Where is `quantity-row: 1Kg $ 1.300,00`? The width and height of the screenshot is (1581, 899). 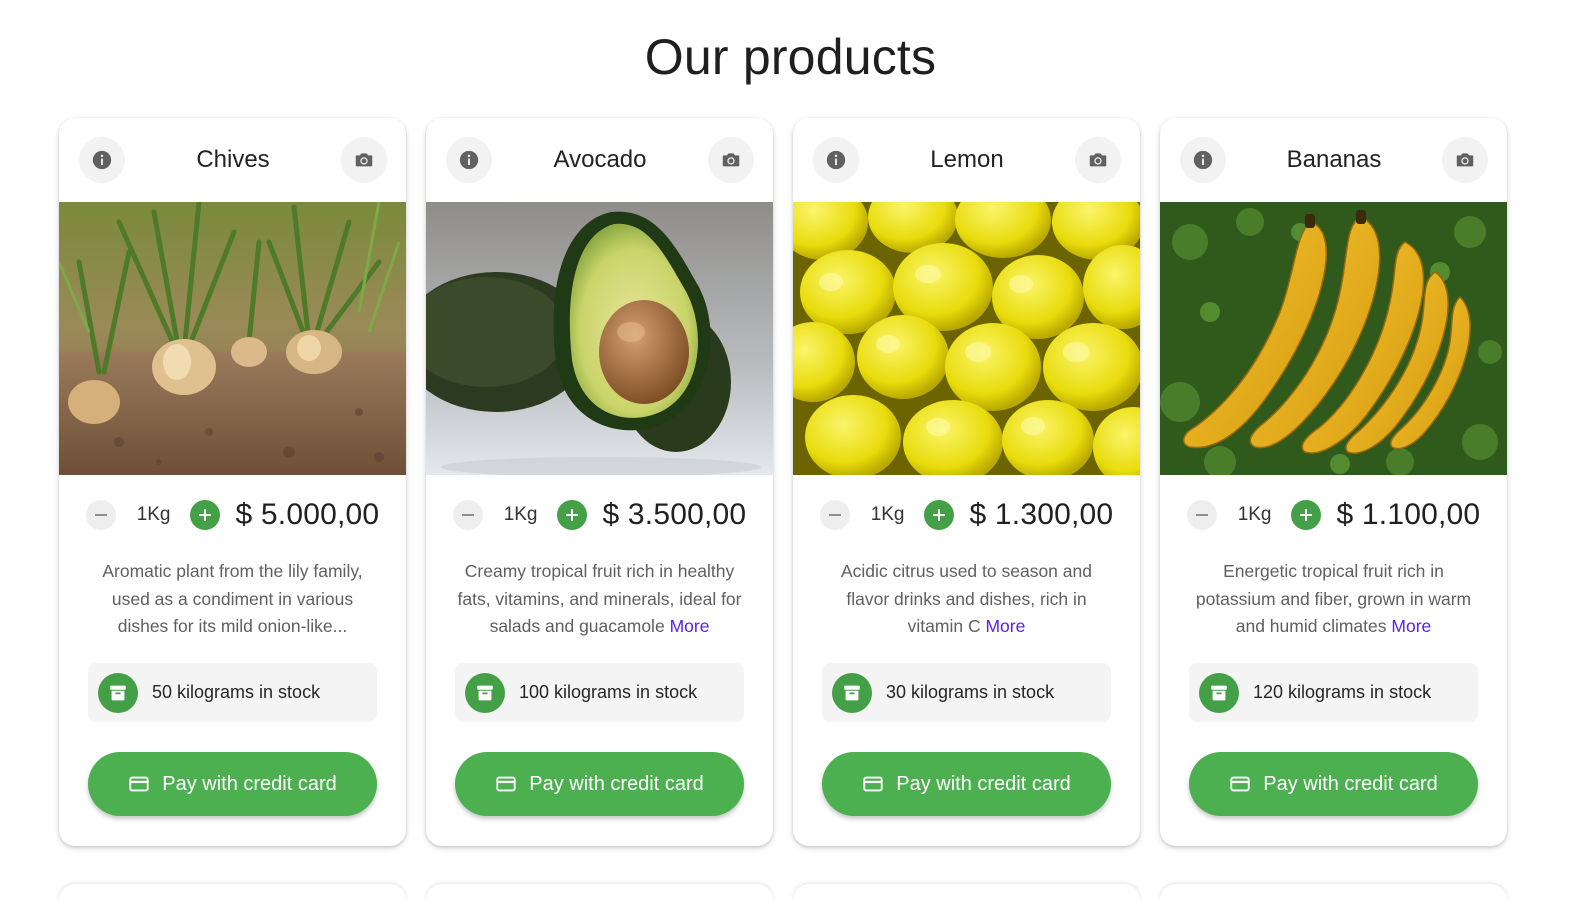 quantity-row: 1Kg $ 1.300,00 is located at coordinates (966, 515).